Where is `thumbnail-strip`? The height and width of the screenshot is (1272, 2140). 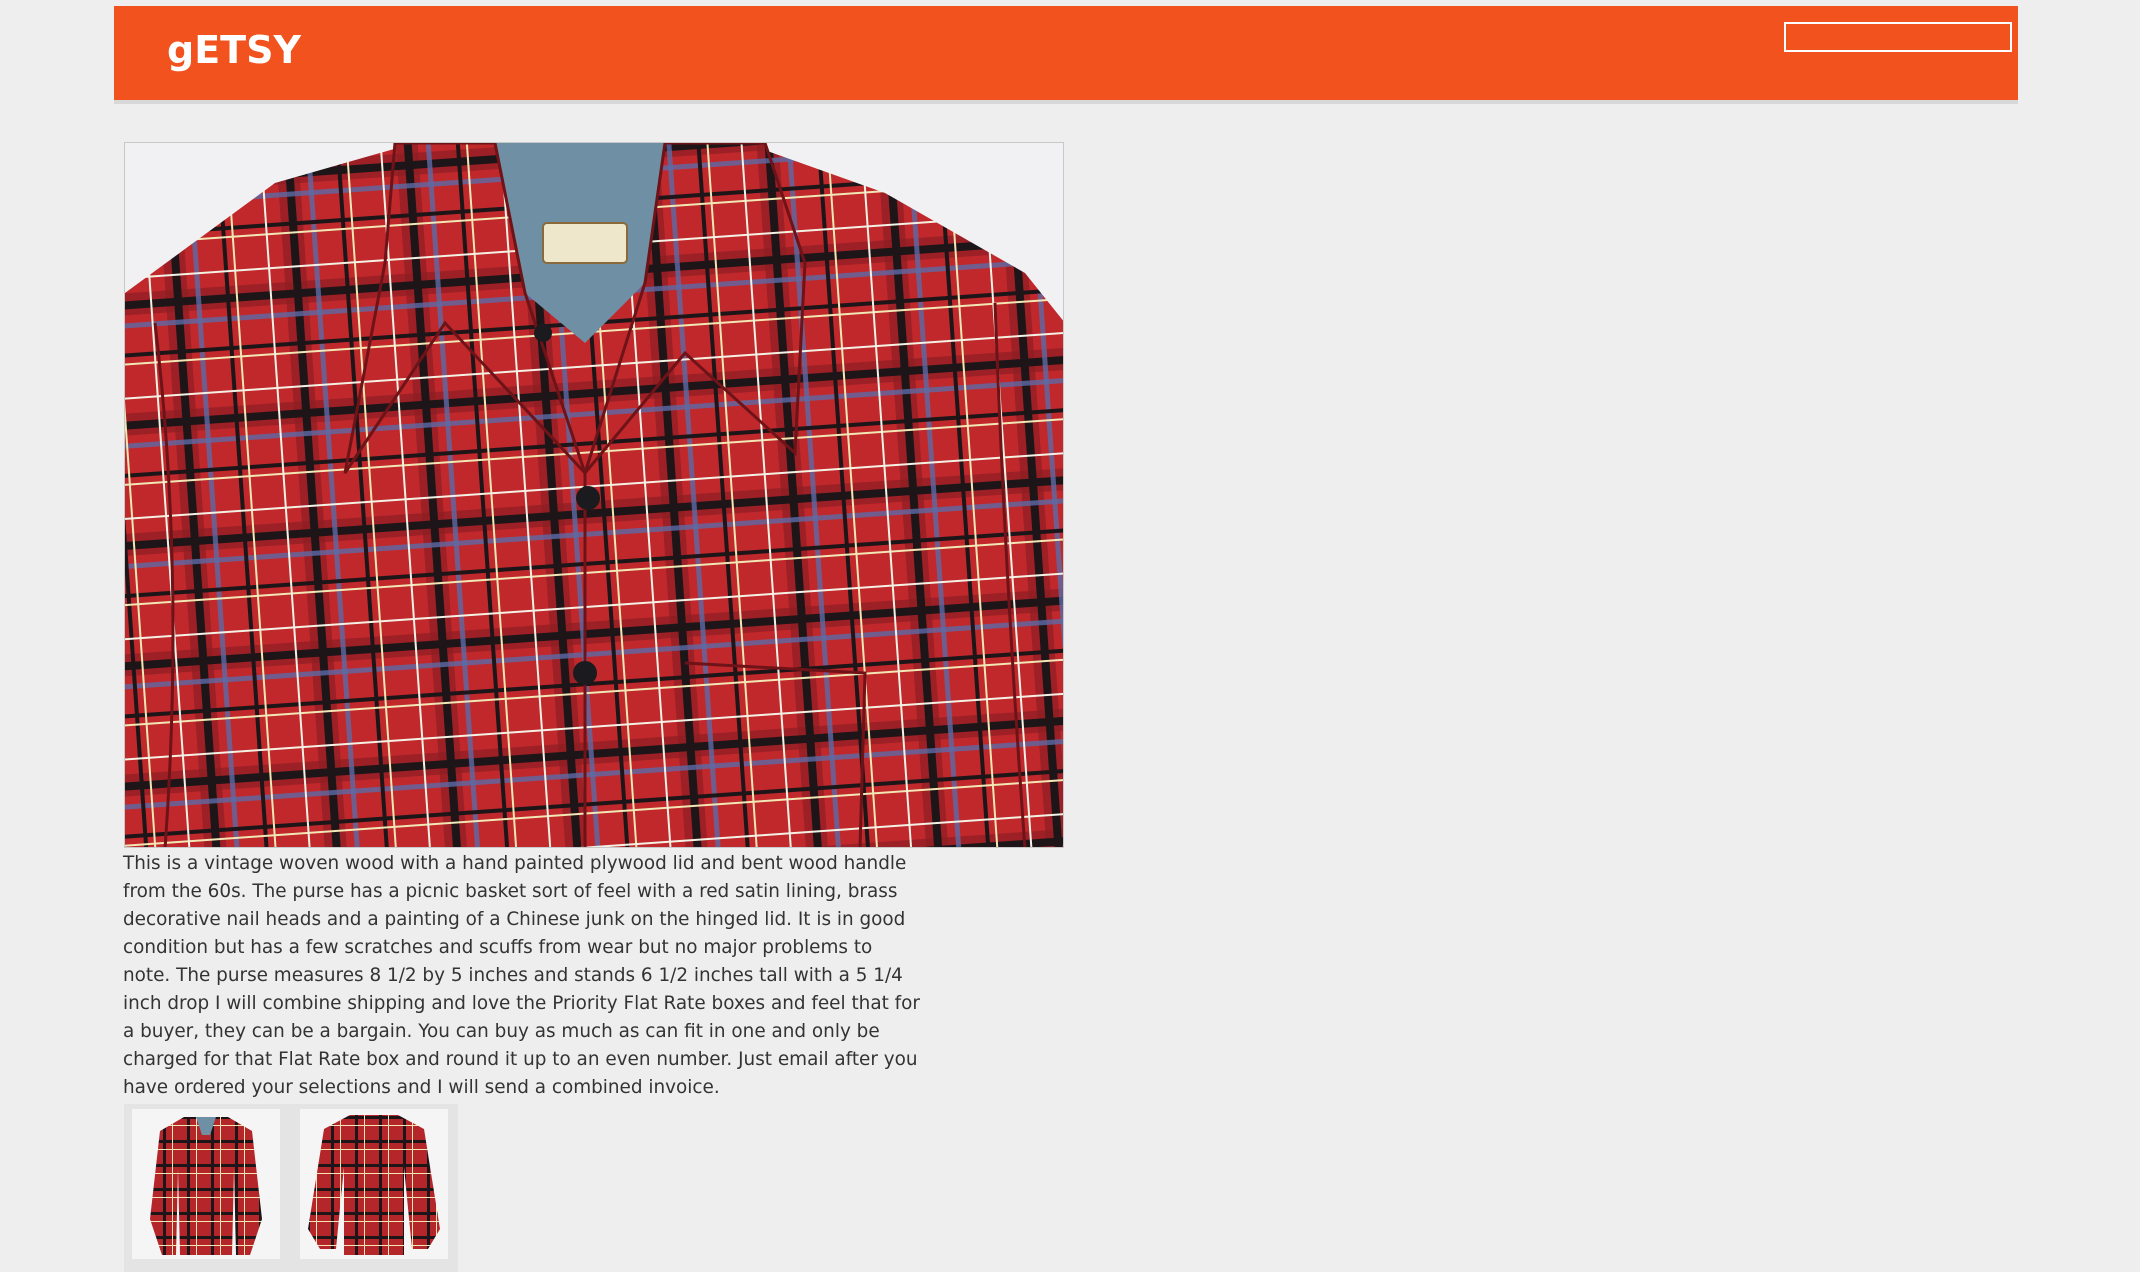 thumbnail-strip is located at coordinates (291, 1188).